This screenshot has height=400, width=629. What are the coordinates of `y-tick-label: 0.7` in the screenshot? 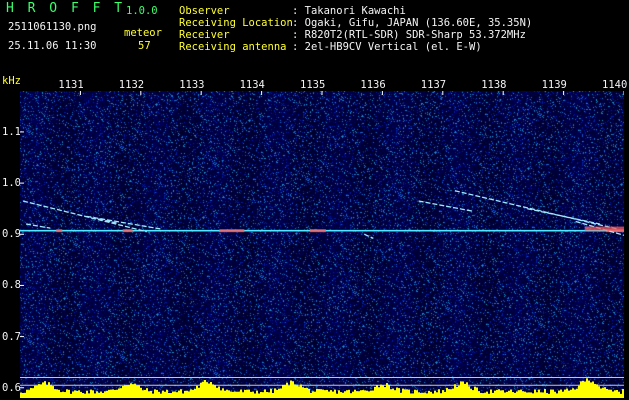 It's located at (11, 336).